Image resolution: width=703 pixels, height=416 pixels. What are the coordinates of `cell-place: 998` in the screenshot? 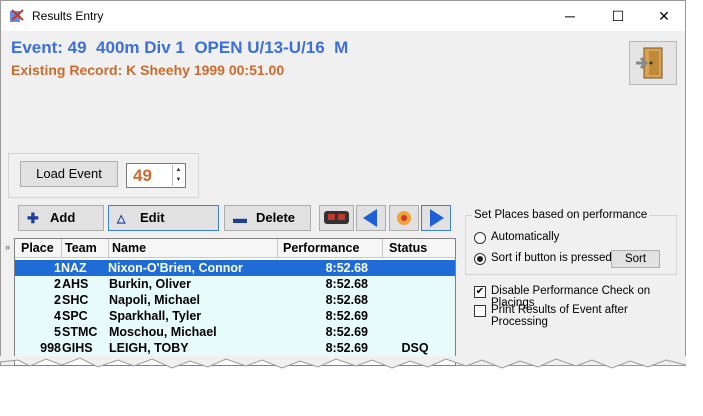 It's located at (38, 348).